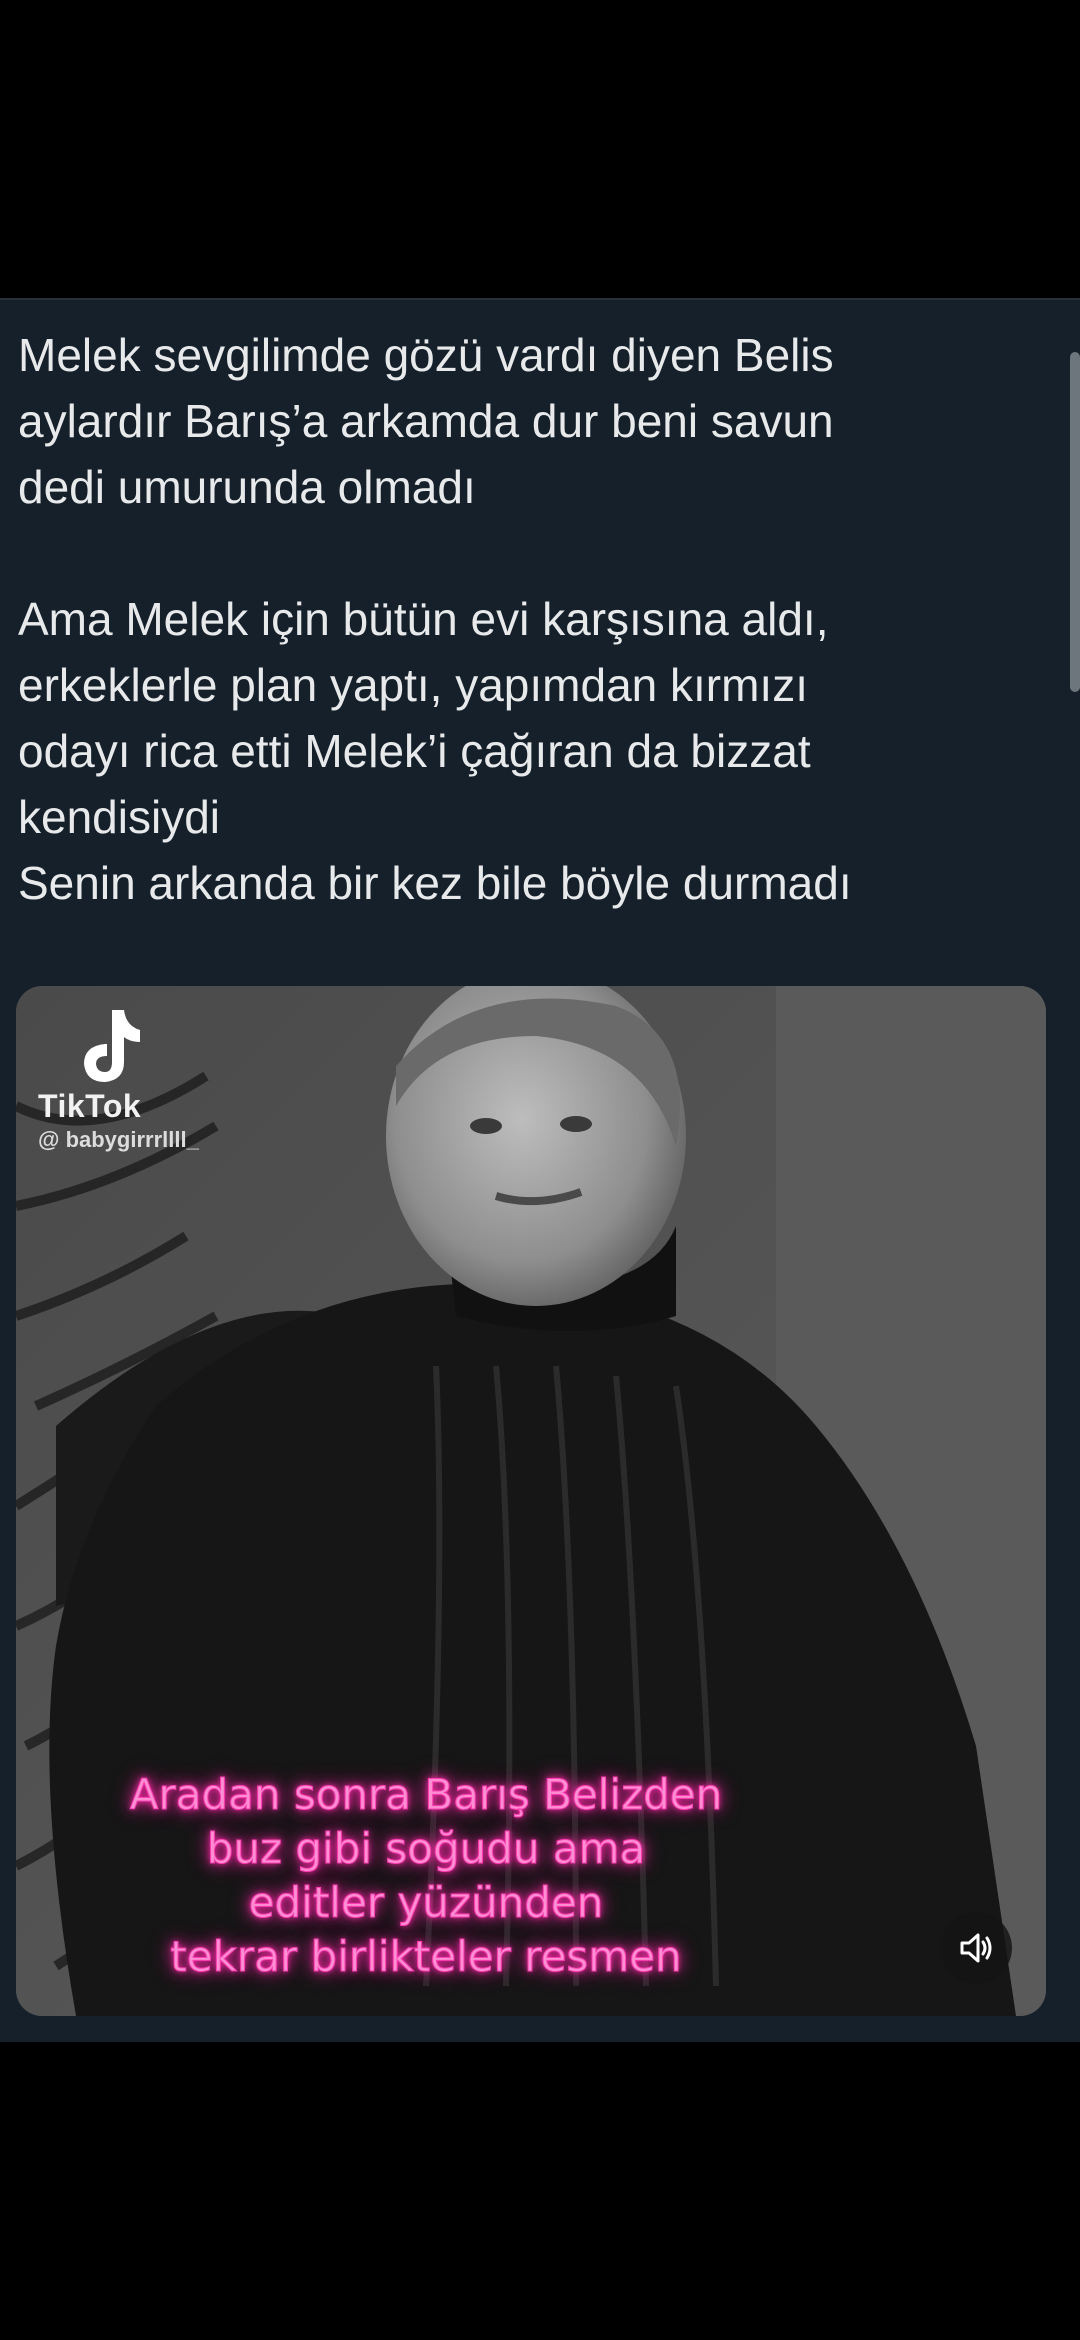 This screenshot has width=1080, height=2340. I want to click on tiktok-watermark: TikTok @ babygirrrllll_, so click(118, 1079).